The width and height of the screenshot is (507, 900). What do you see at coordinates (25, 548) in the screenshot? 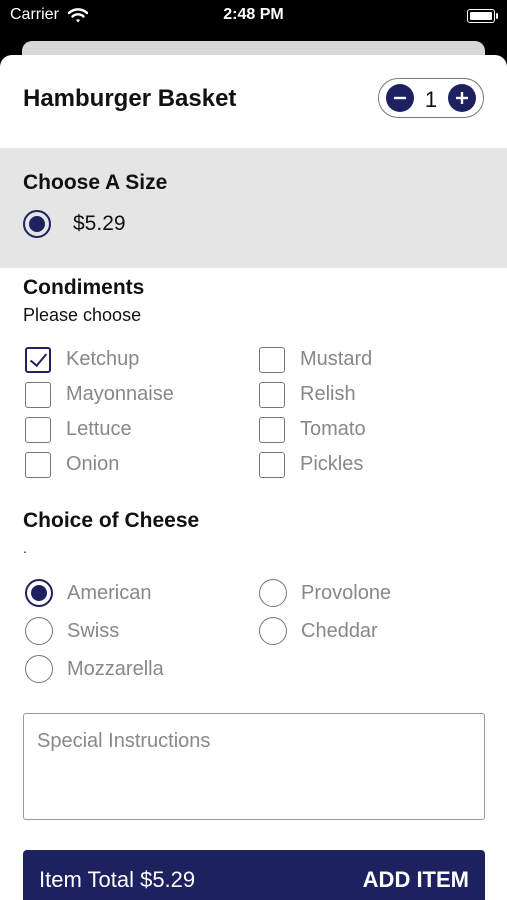
I see `cheese-note: .` at bounding box center [25, 548].